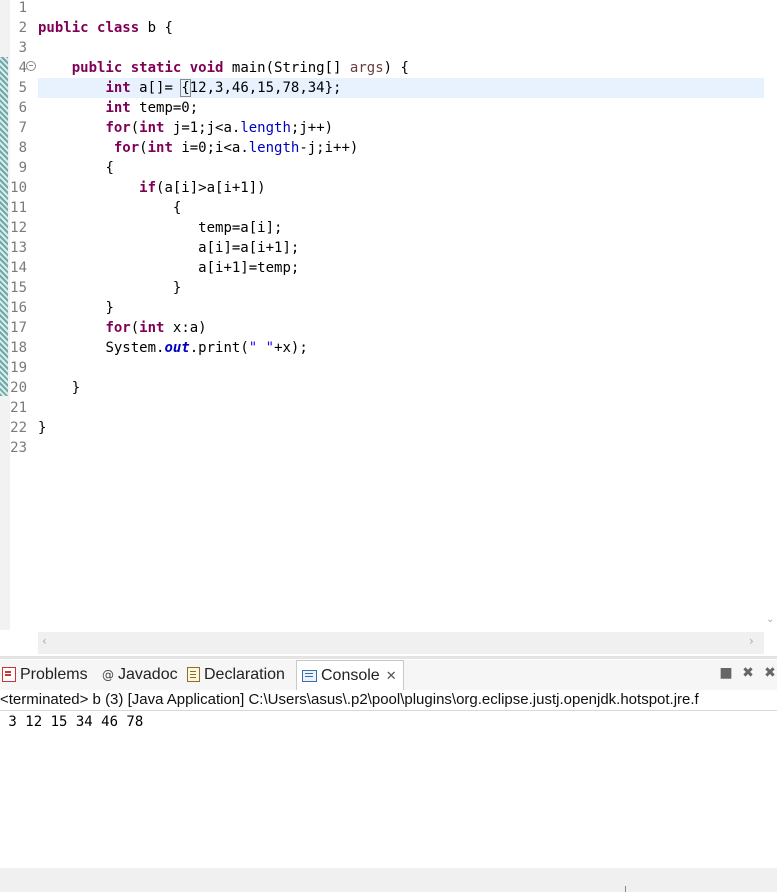  I want to click on line-number: 1, so click(22, 8).